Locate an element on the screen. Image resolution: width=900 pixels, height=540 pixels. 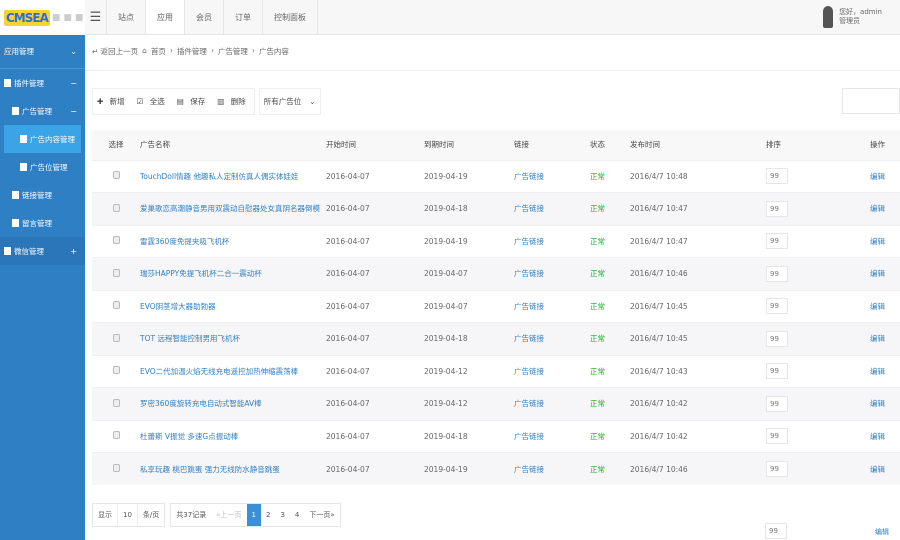
ad-name-link: EVO二代加温火焰无线充电遥控加热伸缩震荡棒 is located at coordinates (233, 371).